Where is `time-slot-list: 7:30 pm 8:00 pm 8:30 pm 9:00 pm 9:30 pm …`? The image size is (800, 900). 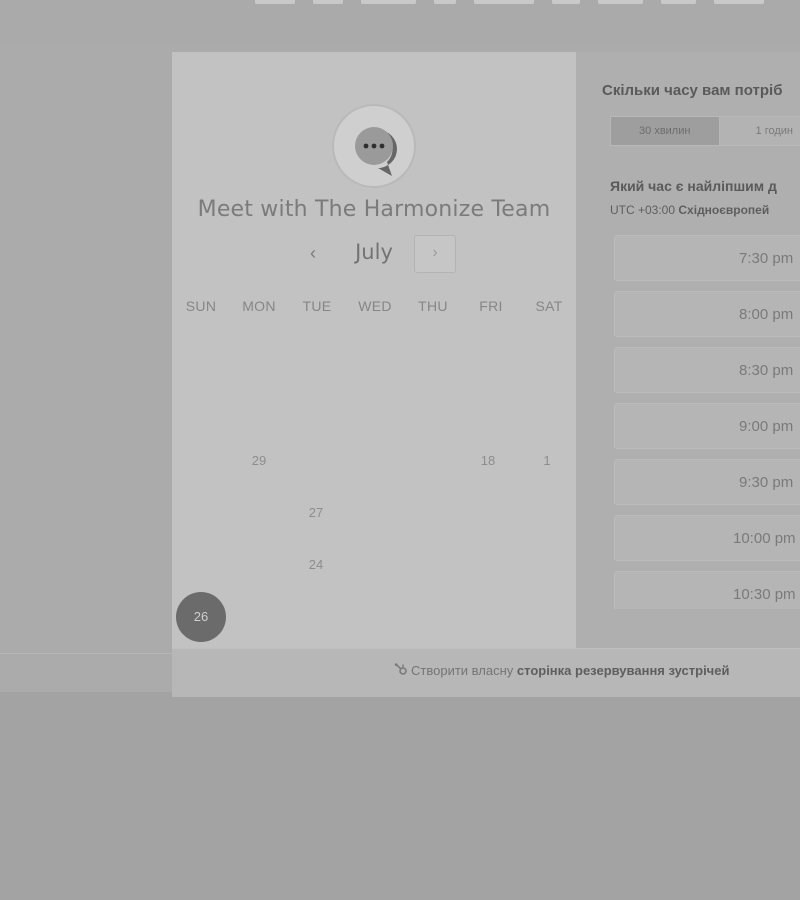 time-slot-list: 7:30 pm 8:00 pm 8:30 pm 9:00 pm 9:30 pm … is located at coordinates (707, 422).